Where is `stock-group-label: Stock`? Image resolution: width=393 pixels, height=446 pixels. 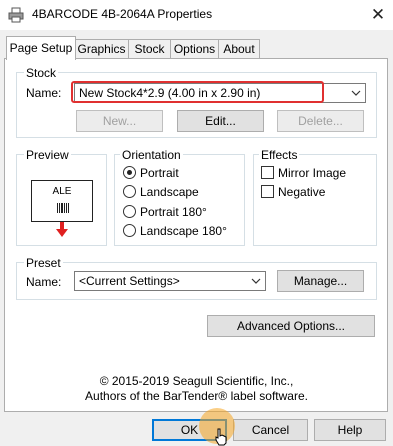 stock-group-label: Stock is located at coordinates (41, 73).